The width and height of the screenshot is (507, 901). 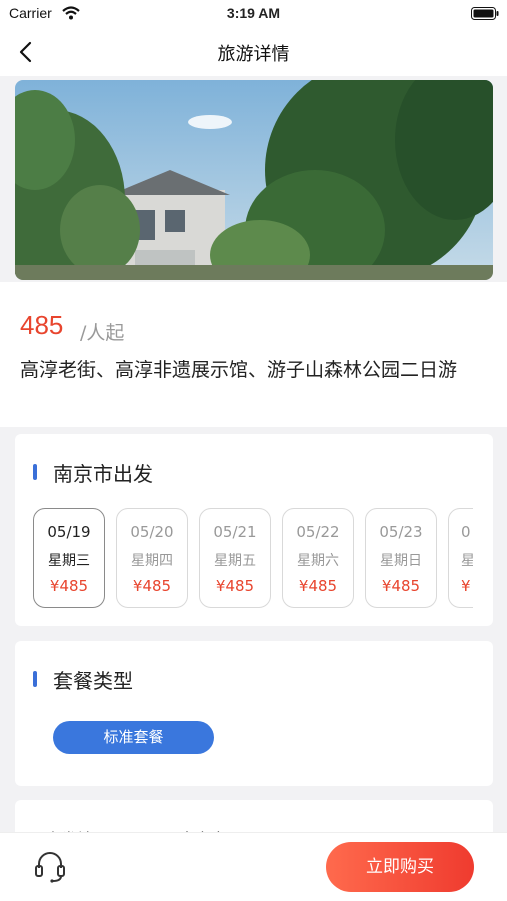 What do you see at coordinates (401, 532) in the screenshot?
I see `date-chip-date: 05/23` at bounding box center [401, 532].